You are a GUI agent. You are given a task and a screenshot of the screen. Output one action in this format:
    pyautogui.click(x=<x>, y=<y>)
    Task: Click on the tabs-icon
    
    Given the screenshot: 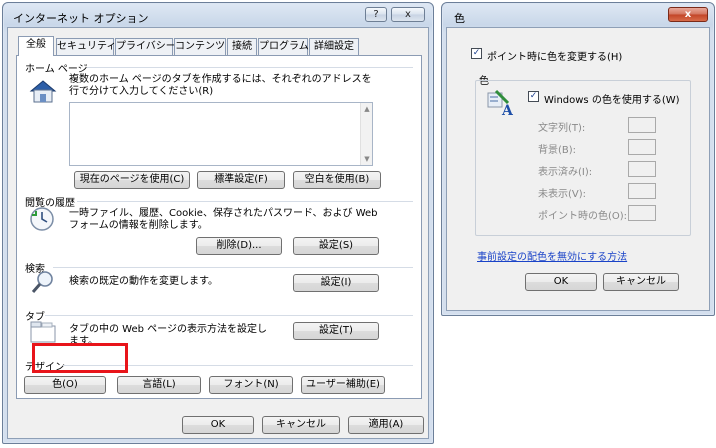 What is the action you would take?
    pyautogui.click(x=43, y=332)
    